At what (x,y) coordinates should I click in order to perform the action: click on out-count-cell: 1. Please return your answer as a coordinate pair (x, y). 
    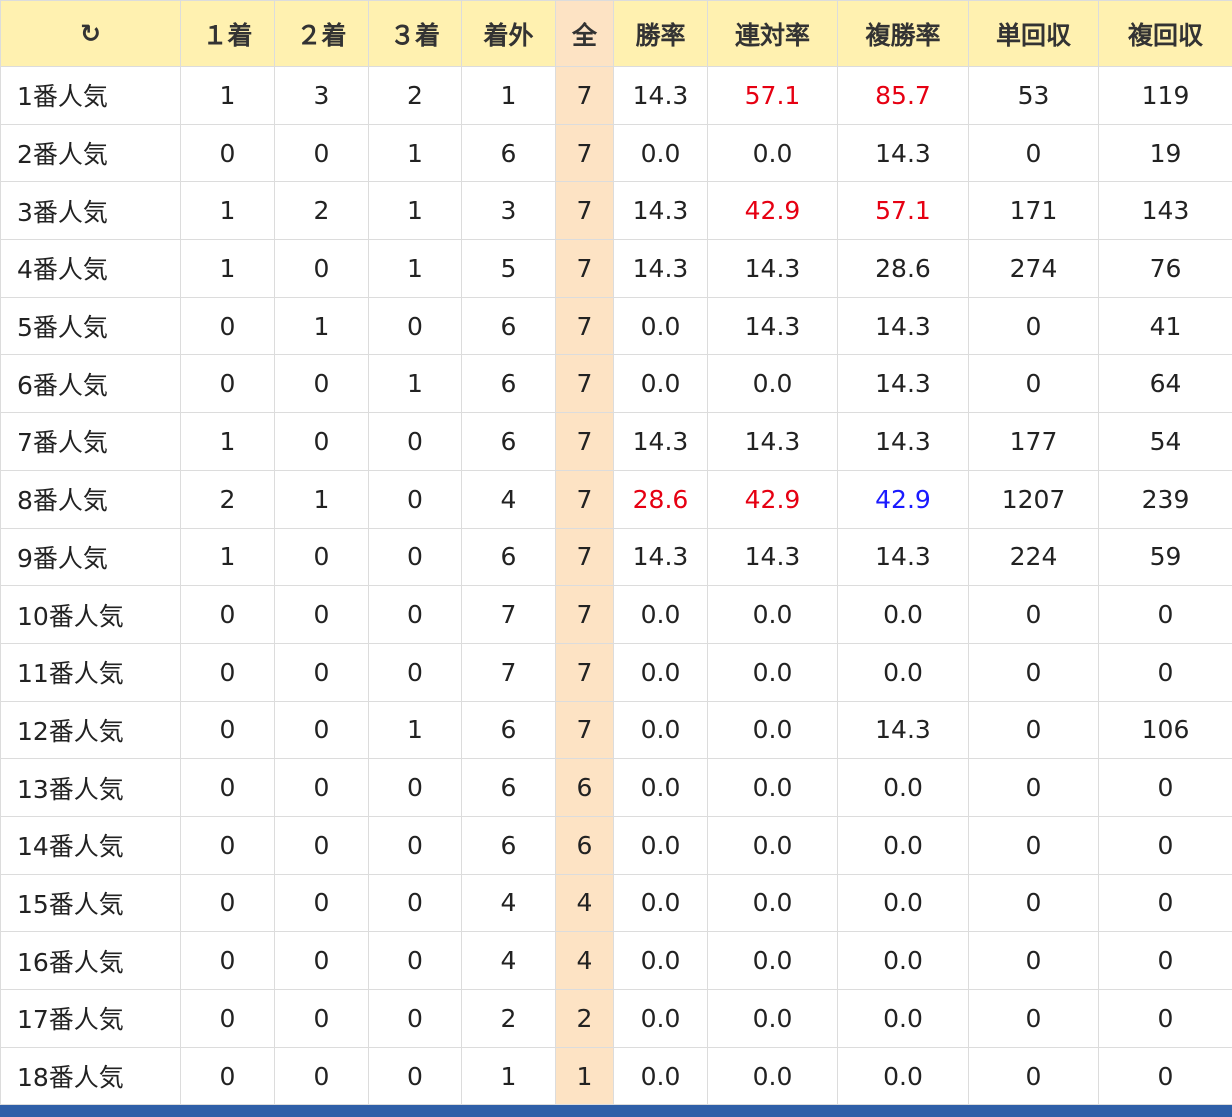
    Looking at the image, I should click on (508, 95).